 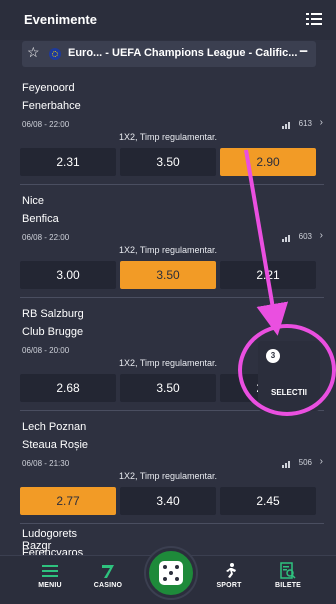 What do you see at coordinates (55, 445) in the screenshot?
I see `away-team: Steaua Roșie` at bounding box center [55, 445].